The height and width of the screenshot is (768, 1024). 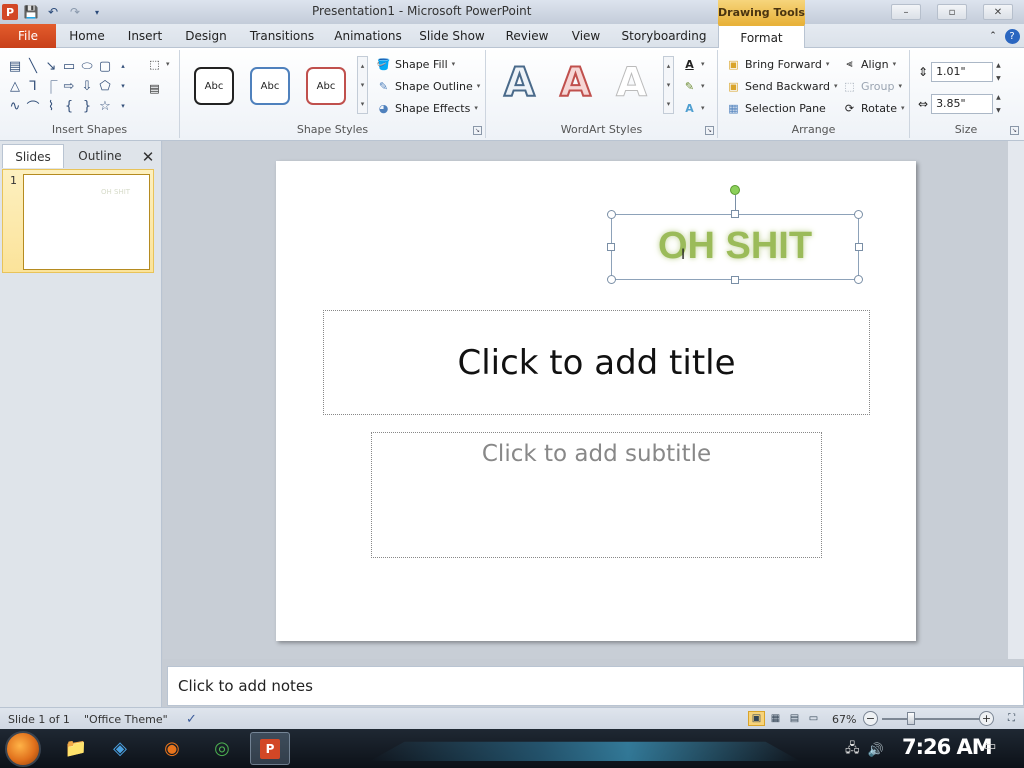 I want to click on width-spin-arrows: ▲ ▼, so click(x=1001, y=104).